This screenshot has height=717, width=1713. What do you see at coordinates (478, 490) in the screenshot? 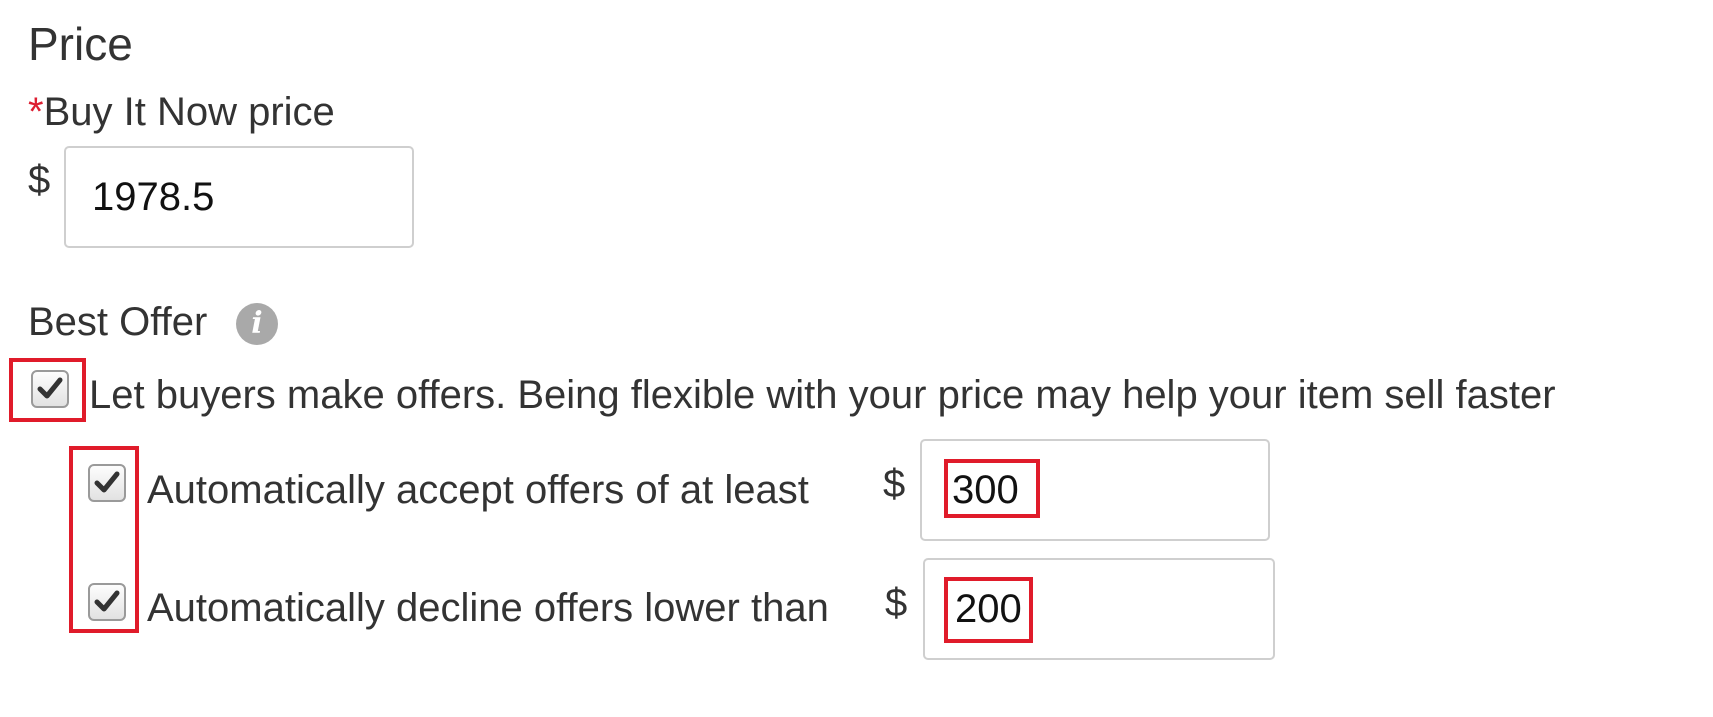
I see `auto-accept-label: Automatically accept offers of at least` at bounding box center [478, 490].